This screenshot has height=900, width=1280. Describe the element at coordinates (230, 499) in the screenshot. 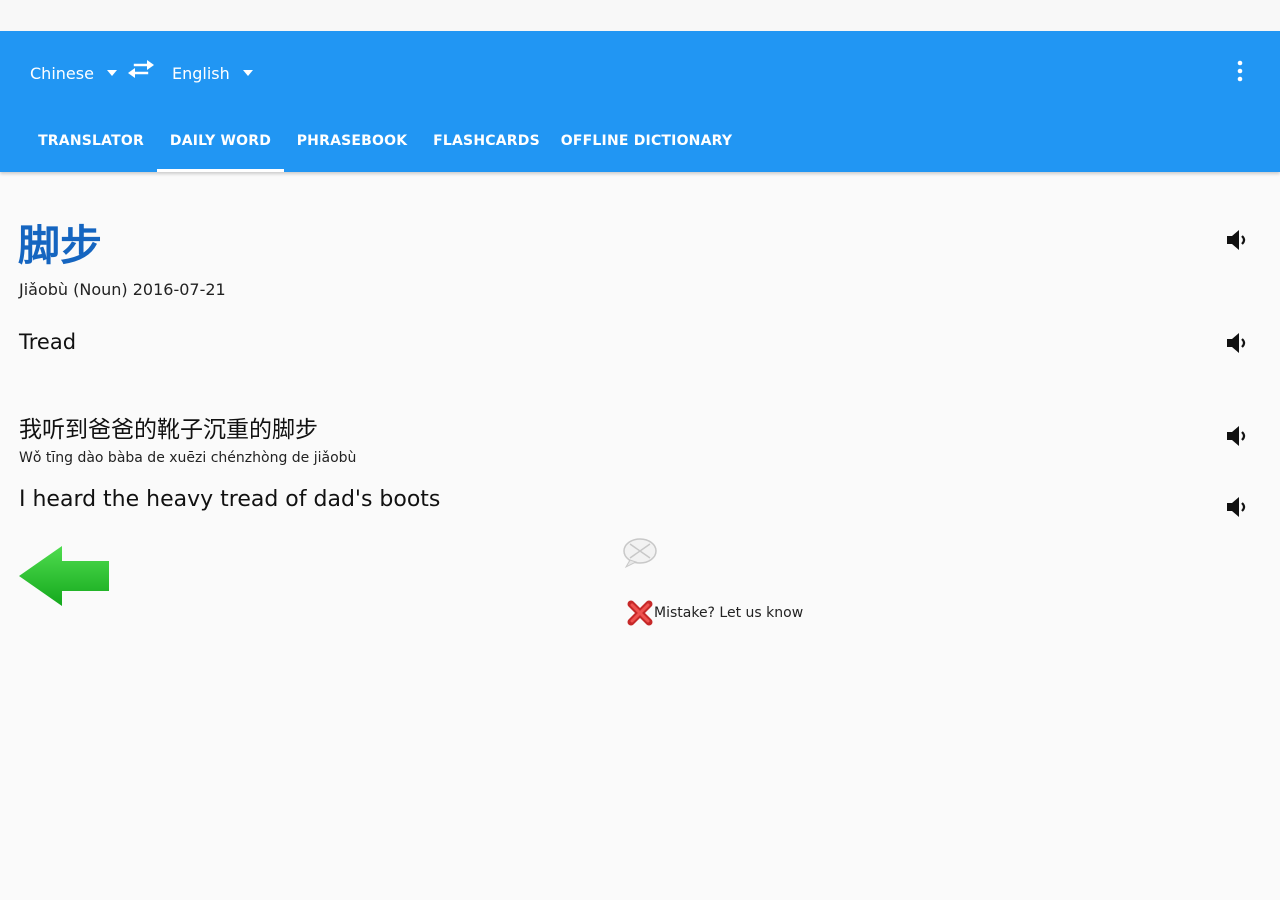

I see `example-sentence-english: I heard the heavy tread of dad's boots` at that location.